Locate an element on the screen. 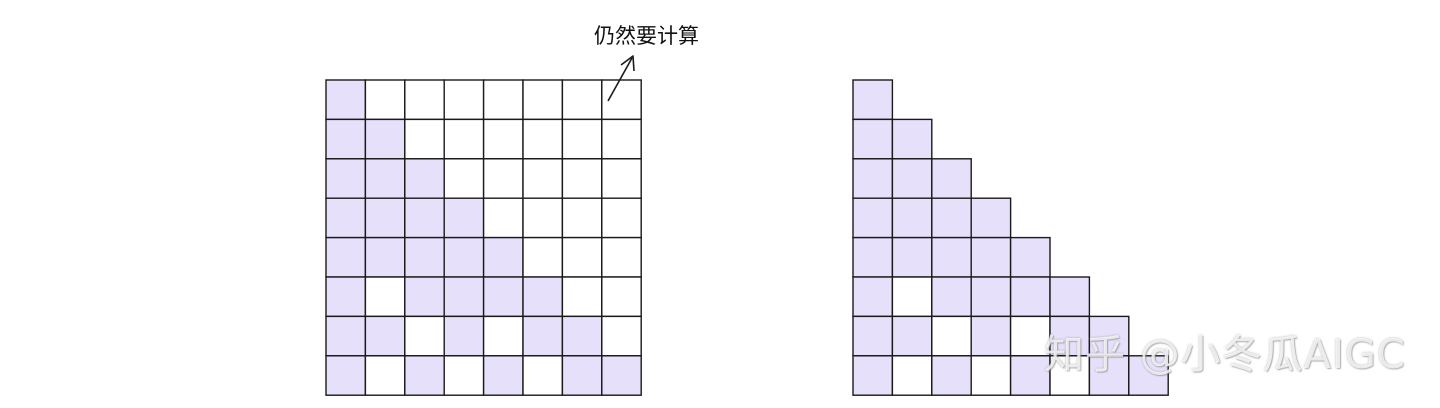 This screenshot has width=1440, height=408. full-mask-cell-r2-c6-empty is located at coordinates (582, 178).